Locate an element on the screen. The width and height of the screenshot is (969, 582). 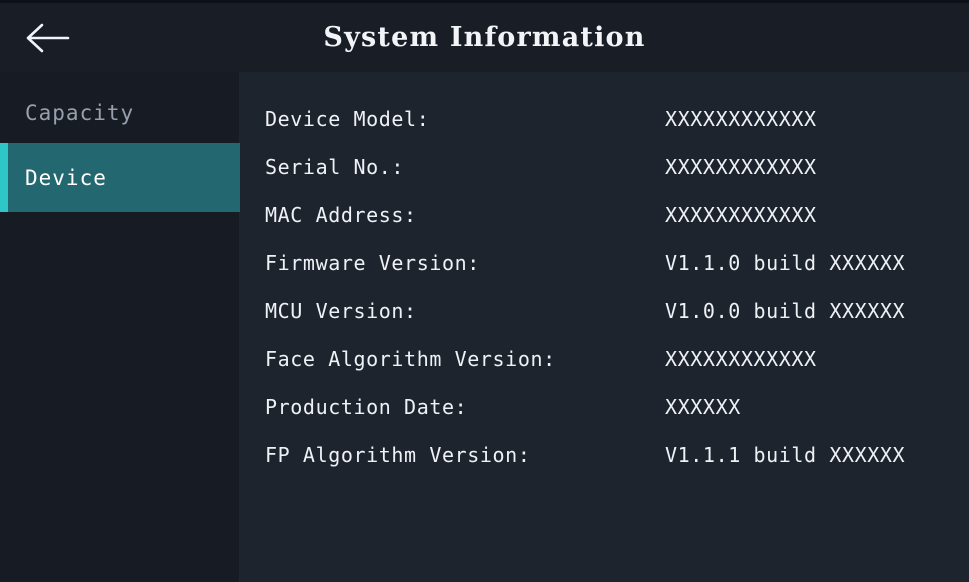
face-algorithm-version-label: Face Algorithm Version: is located at coordinates (410, 359).